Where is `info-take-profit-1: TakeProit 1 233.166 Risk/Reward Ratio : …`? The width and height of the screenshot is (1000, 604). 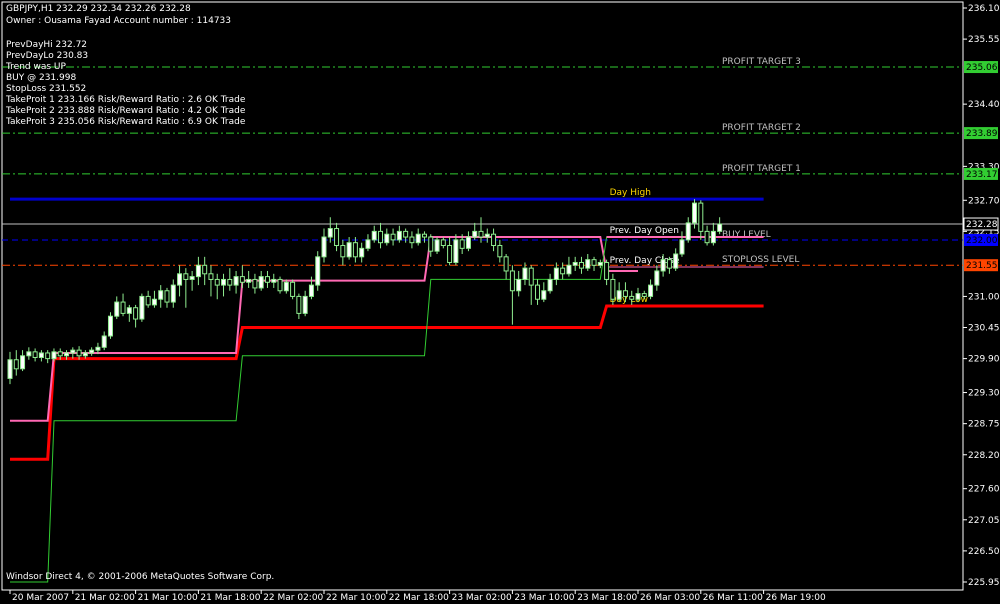 info-take-profit-1: TakeProit 1 233.166 Risk/Reward Ratio : … is located at coordinates (126, 100).